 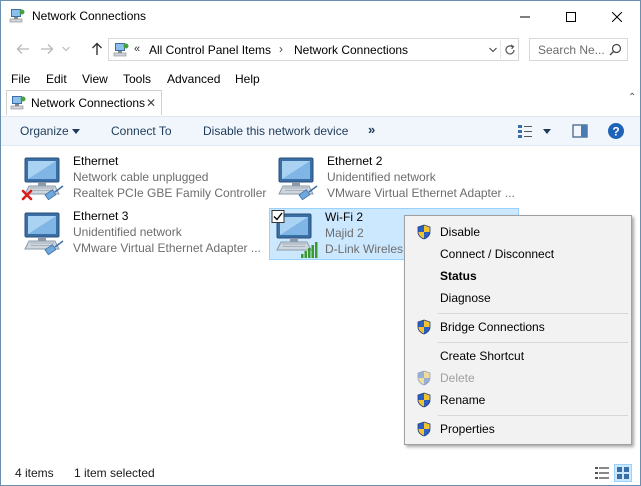 I want to click on tab-bar: Network Connections ✕ ⌃, so click(x=320, y=102).